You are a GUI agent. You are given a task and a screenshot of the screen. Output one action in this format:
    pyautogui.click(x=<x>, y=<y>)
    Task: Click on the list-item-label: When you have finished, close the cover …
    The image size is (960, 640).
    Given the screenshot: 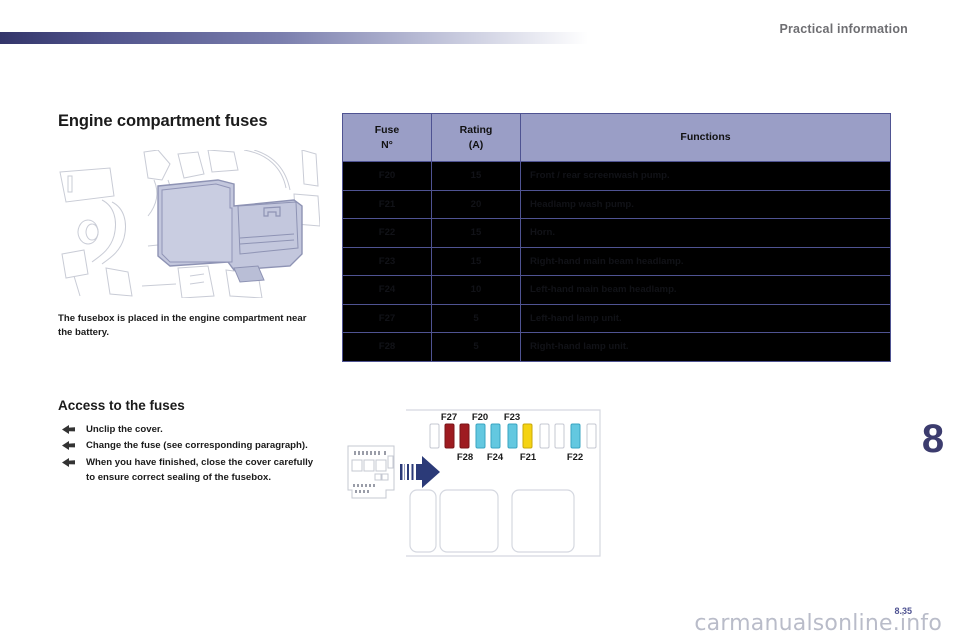 What is the action you would take?
    pyautogui.click(x=200, y=470)
    